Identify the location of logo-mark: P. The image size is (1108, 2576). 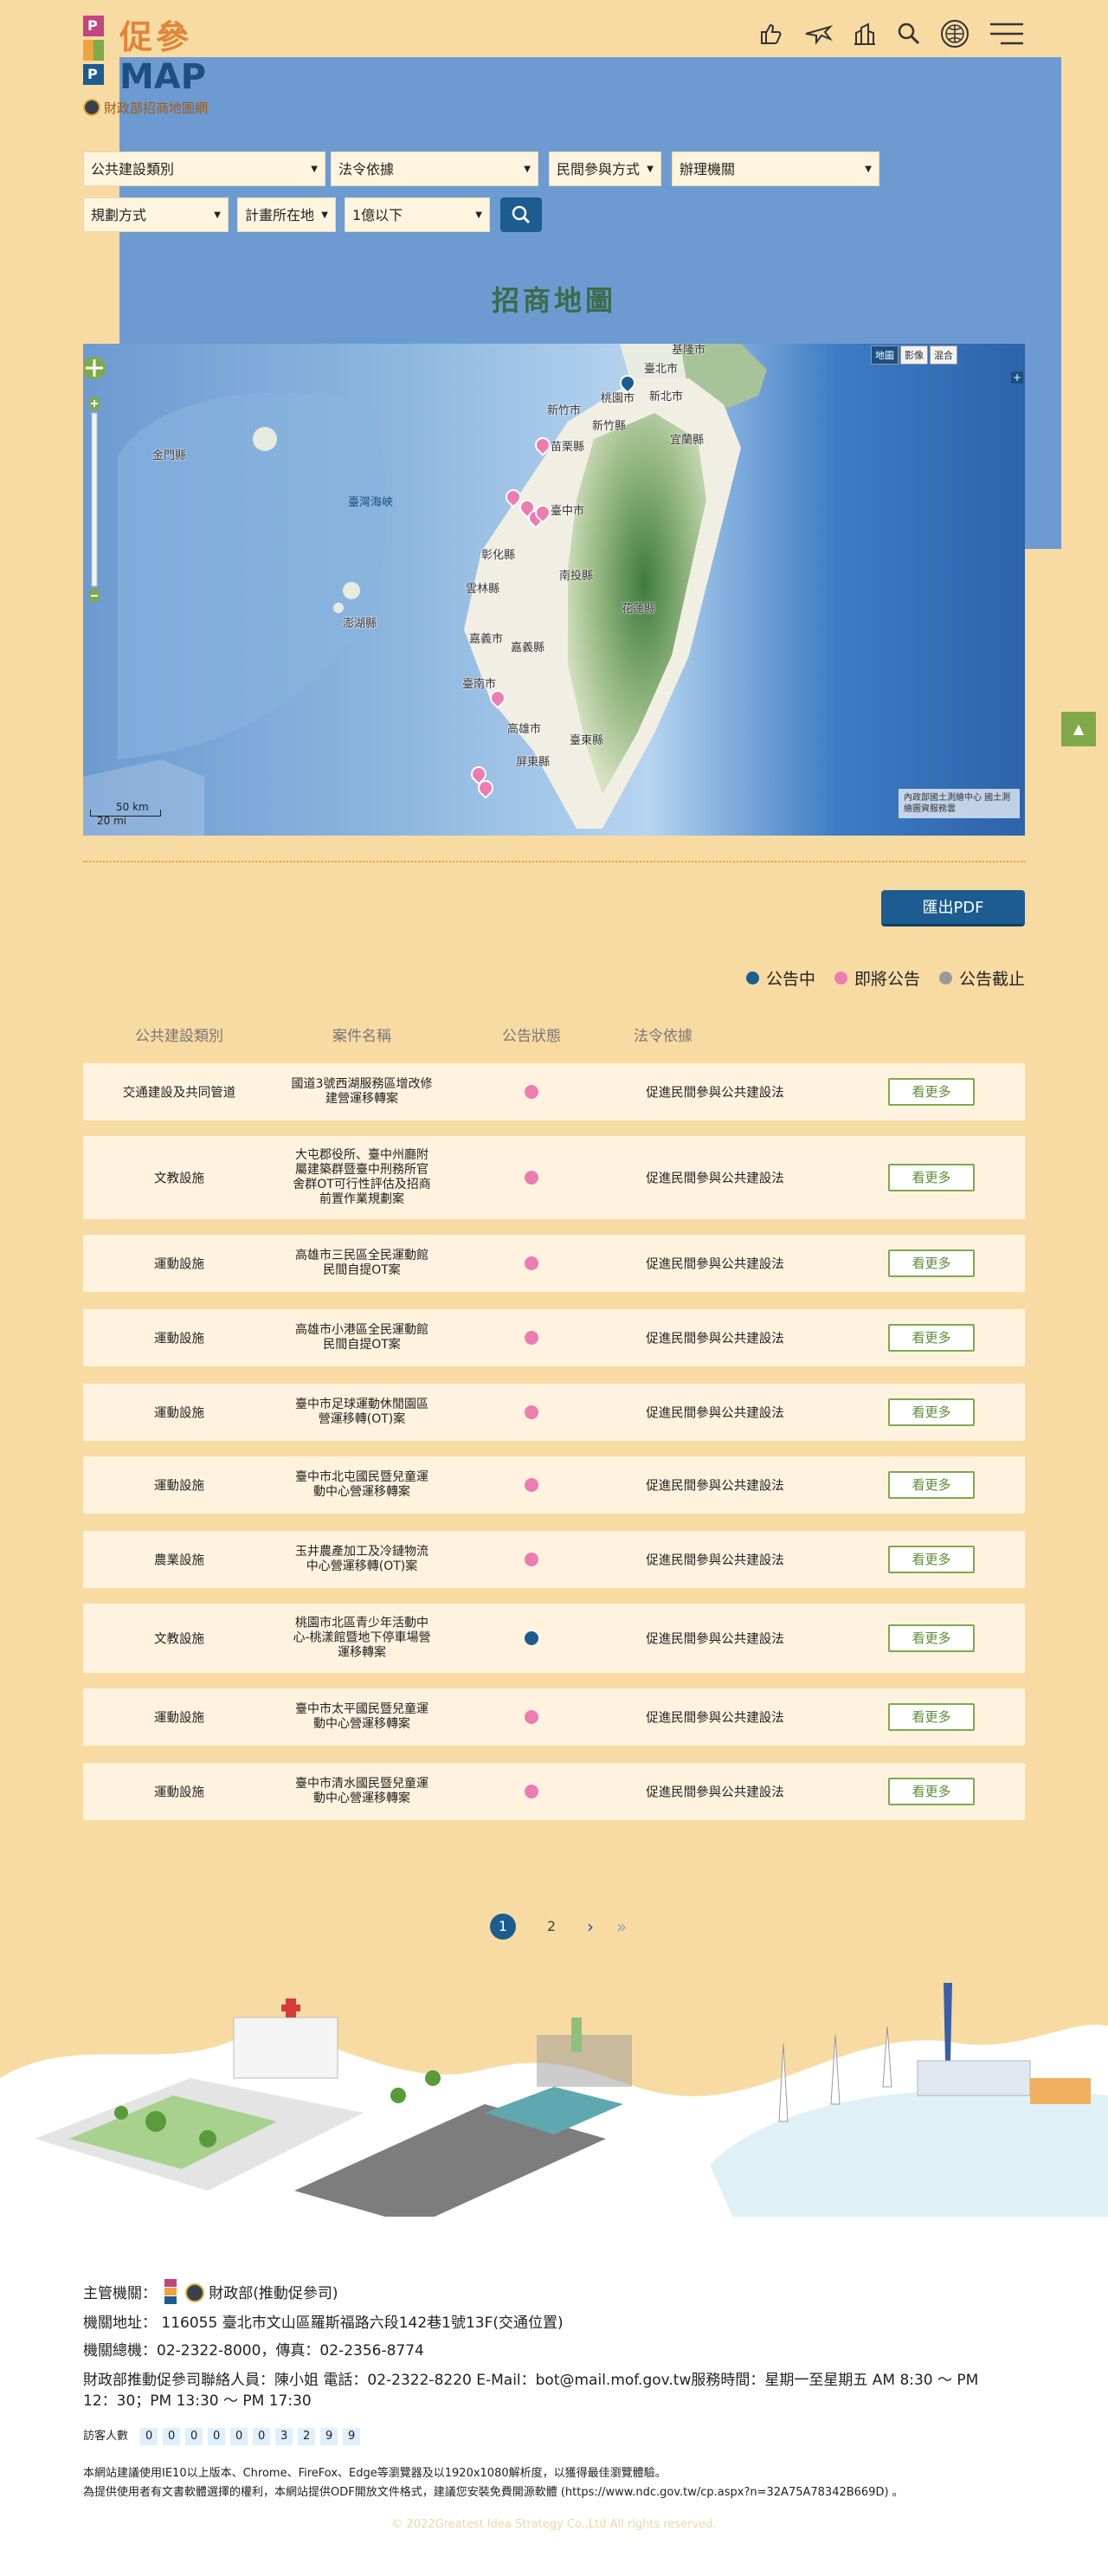
(93, 26).